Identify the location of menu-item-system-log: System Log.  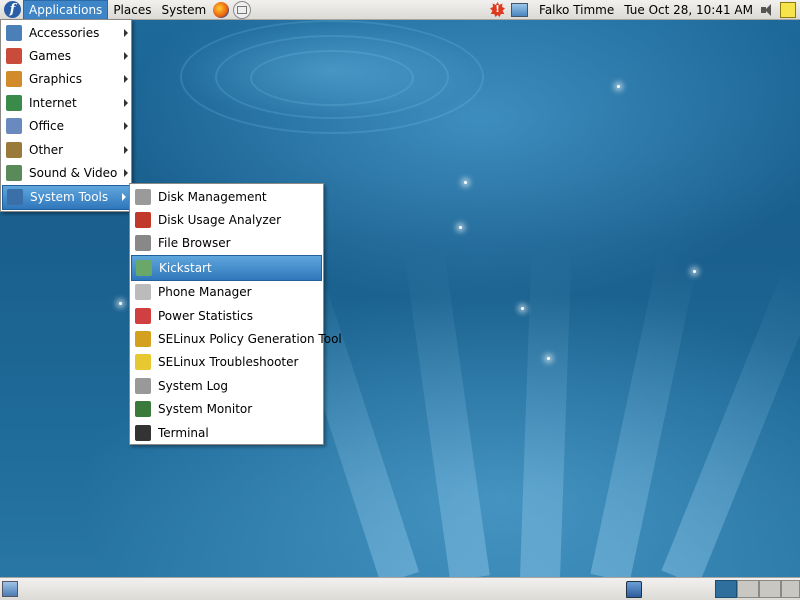
(226, 385).